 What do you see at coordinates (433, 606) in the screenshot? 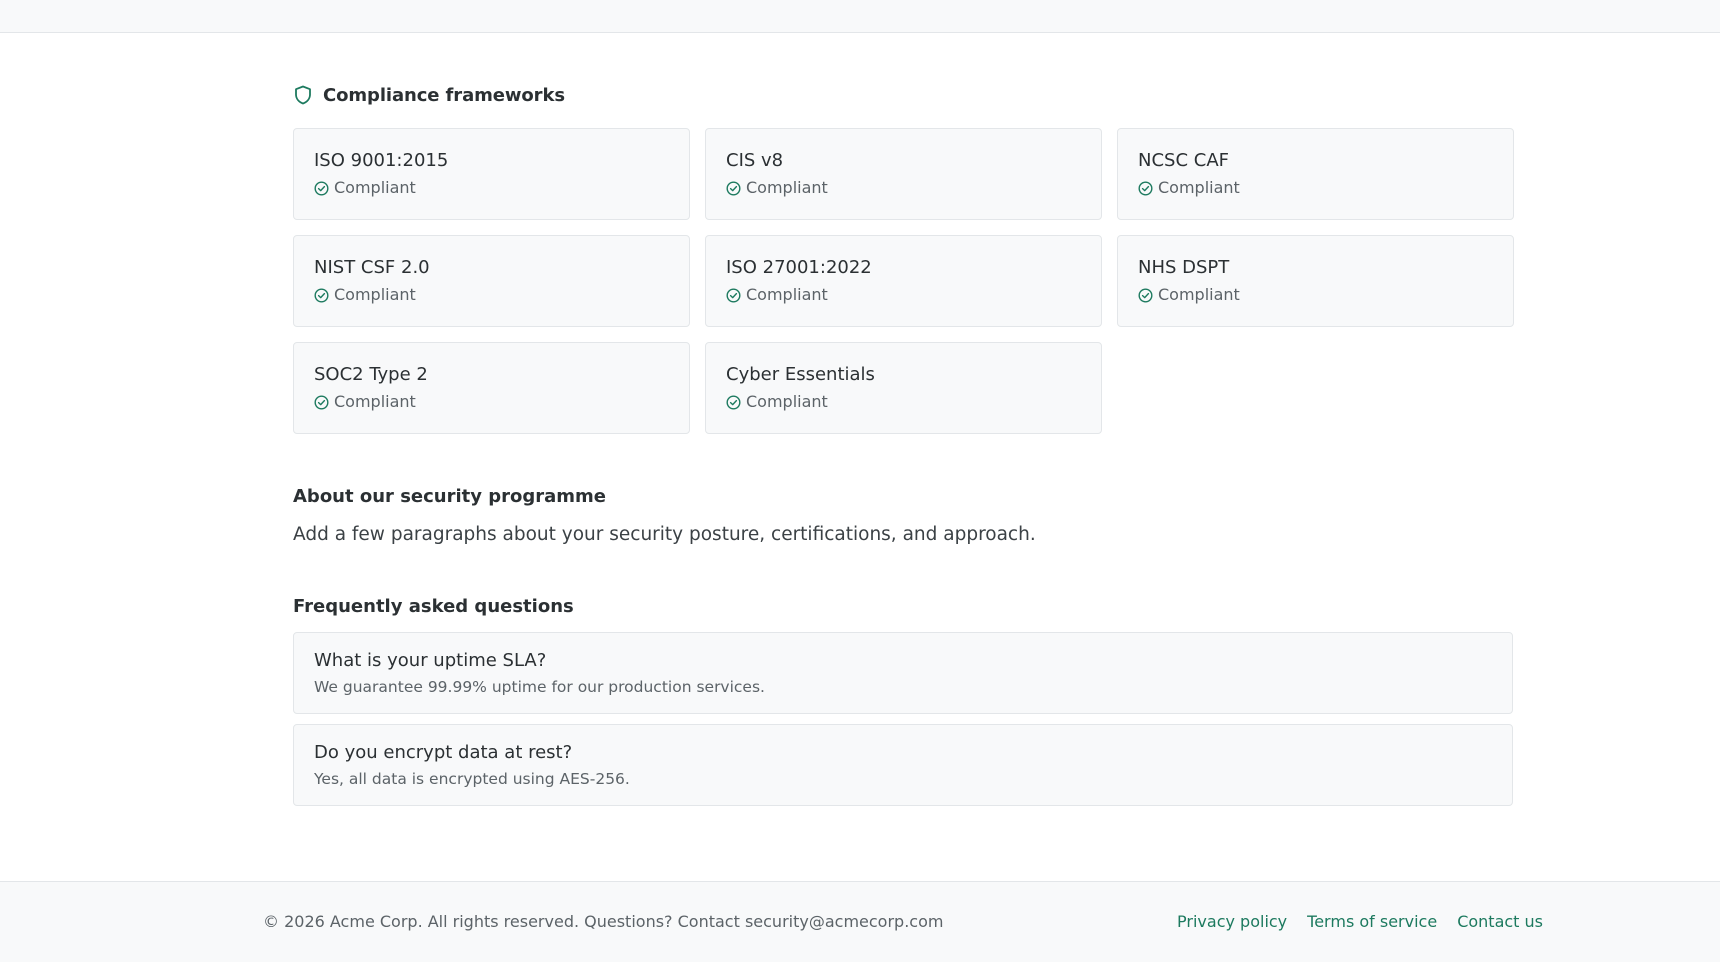
I see `faq-title: Frequently asked questions` at bounding box center [433, 606].